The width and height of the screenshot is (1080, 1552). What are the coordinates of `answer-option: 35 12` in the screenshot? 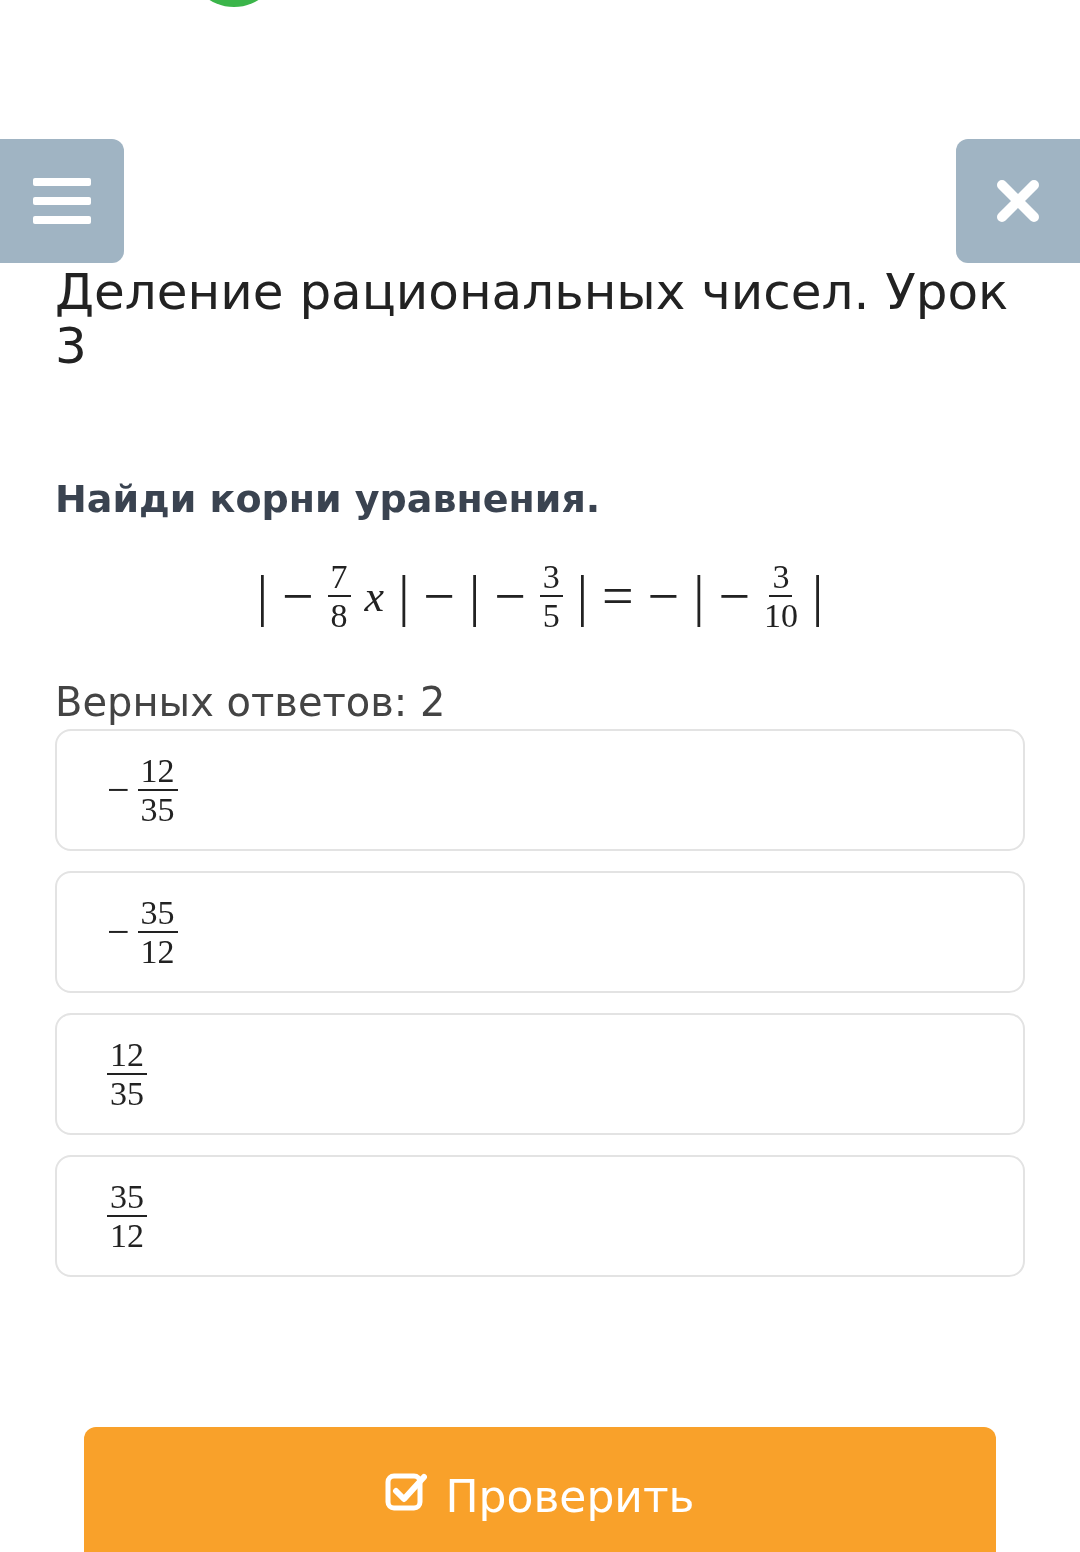 It's located at (540, 1216).